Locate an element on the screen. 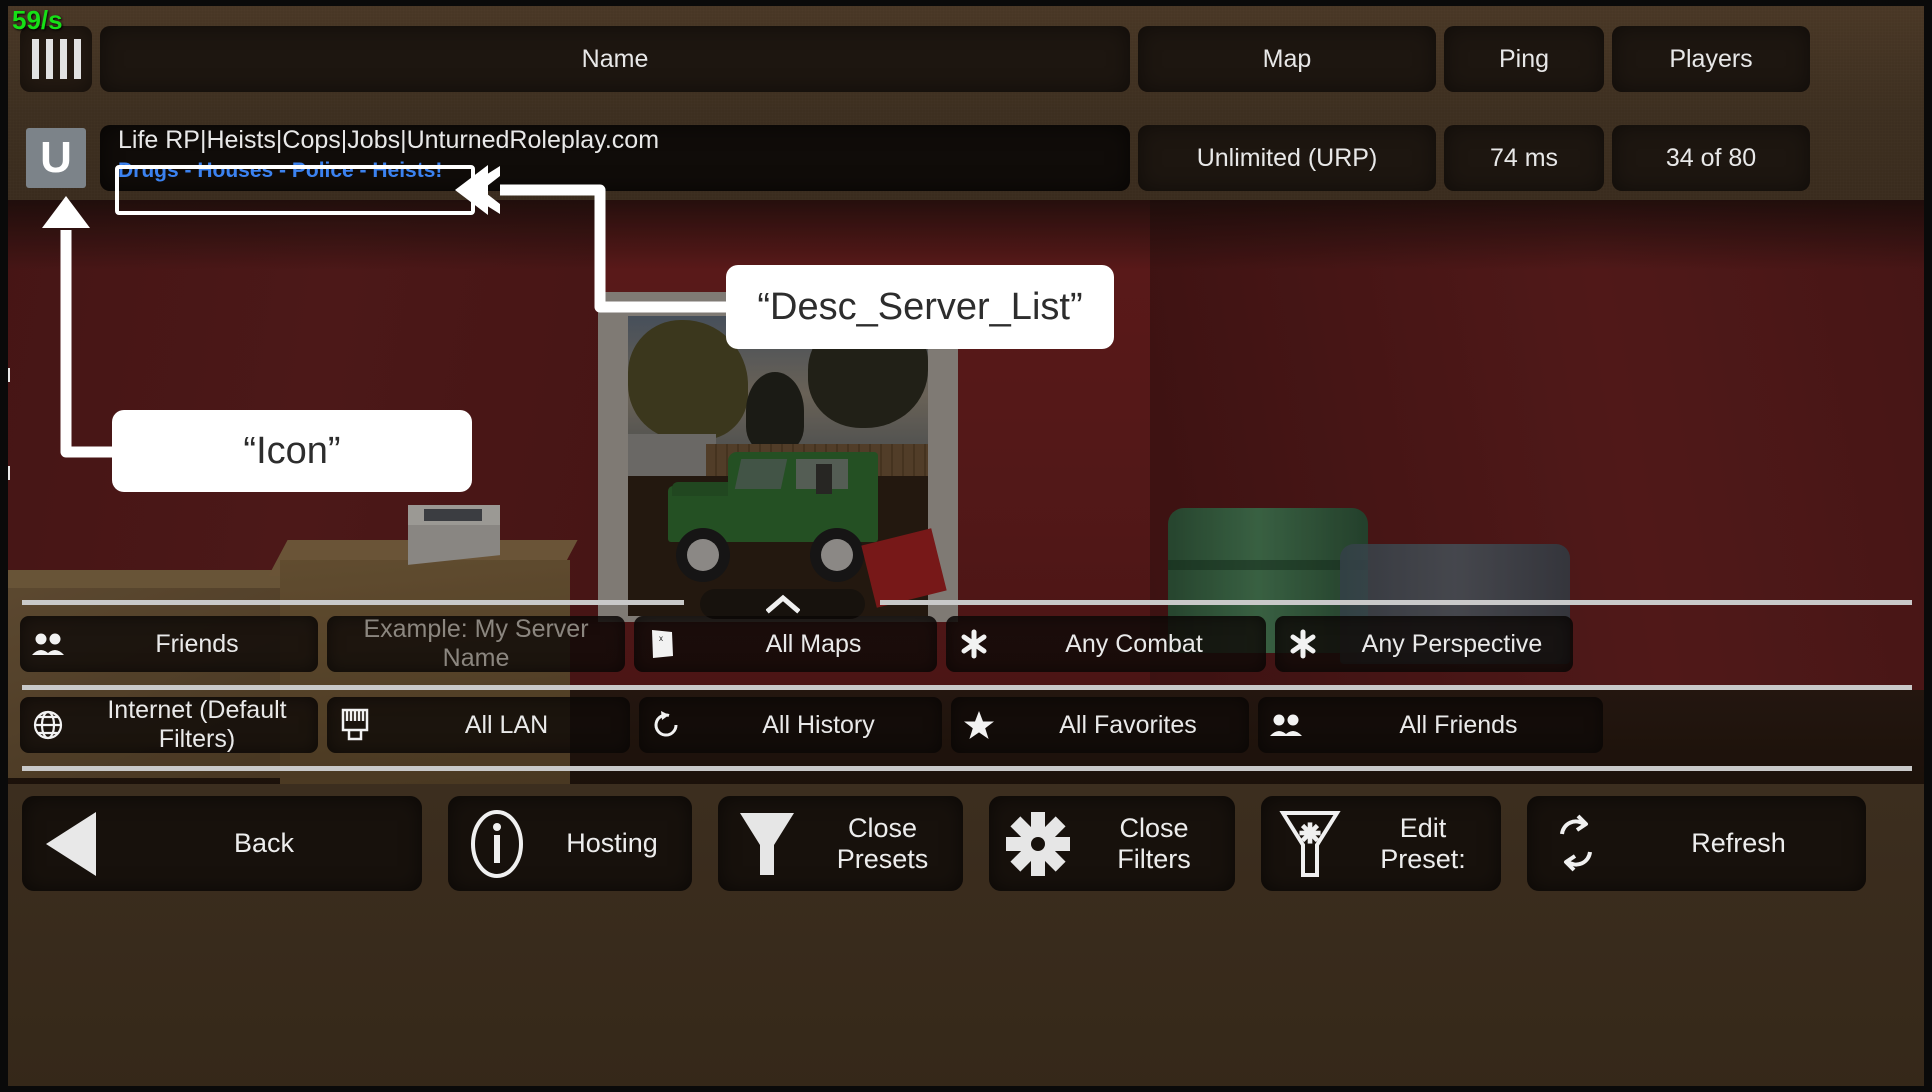 This screenshot has width=1932, height=1092. divider-top-right is located at coordinates (1396, 602).